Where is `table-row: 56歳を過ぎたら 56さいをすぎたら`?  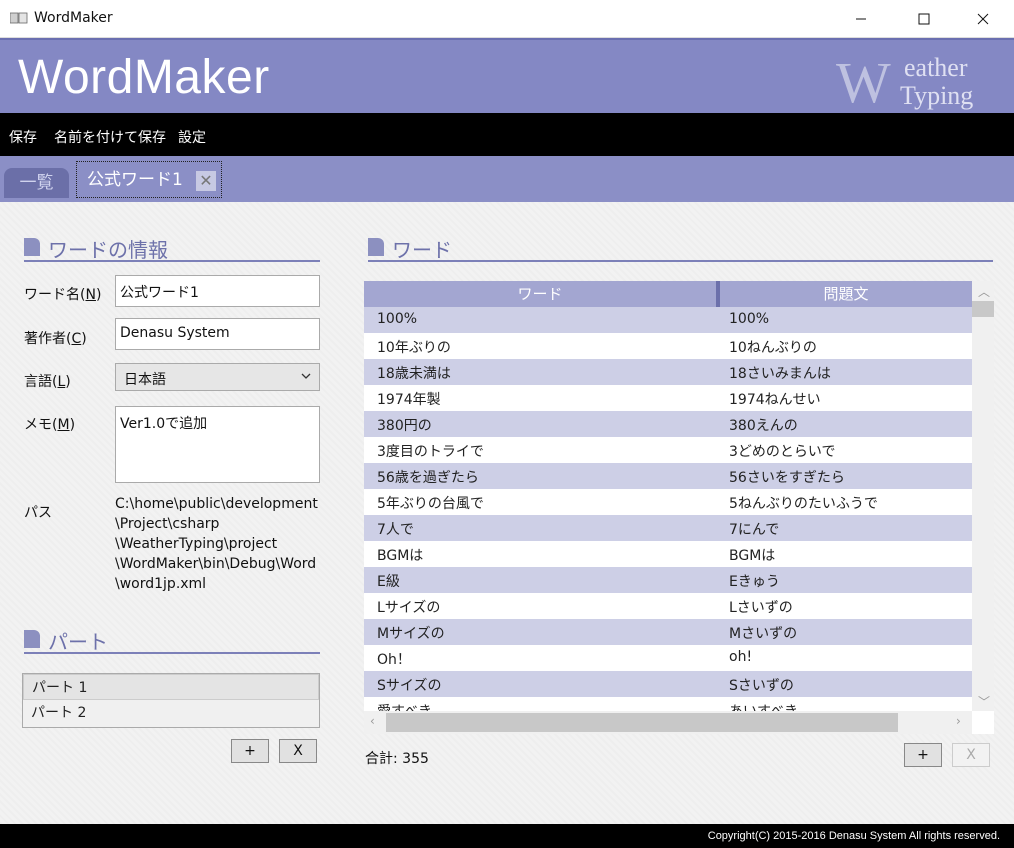 table-row: 56歳を過ぎたら 56さいをすぎたら is located at coordinates (668, 476).